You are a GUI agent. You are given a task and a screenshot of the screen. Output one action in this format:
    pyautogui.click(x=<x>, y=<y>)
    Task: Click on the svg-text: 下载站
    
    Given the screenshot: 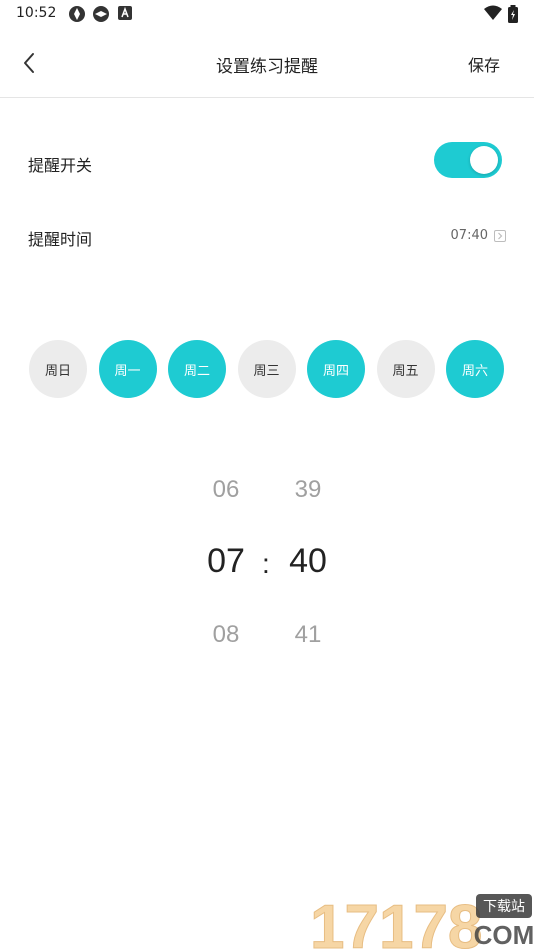 What is the action you would take?
    pyautogui.click(x=504, y=907)
    